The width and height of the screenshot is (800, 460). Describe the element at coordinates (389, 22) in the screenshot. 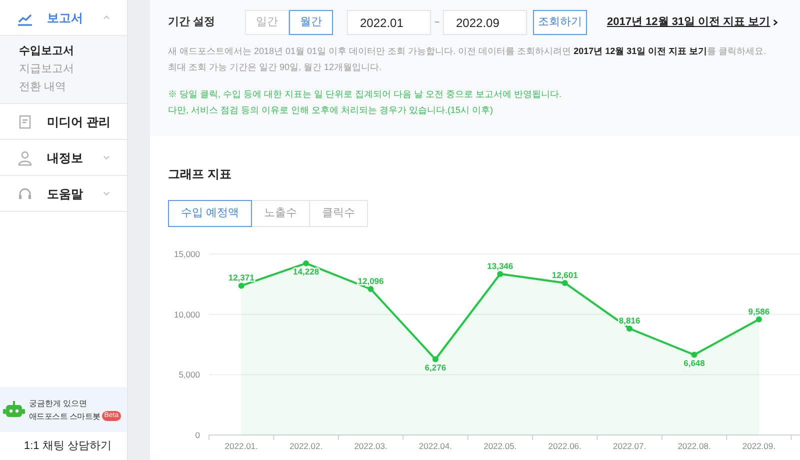

I see `start-date-field: 2022.01` at that location.